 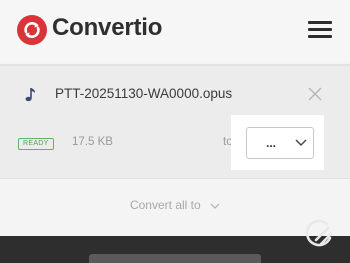 I want to click on close-icon, so click(x=315, y=94).